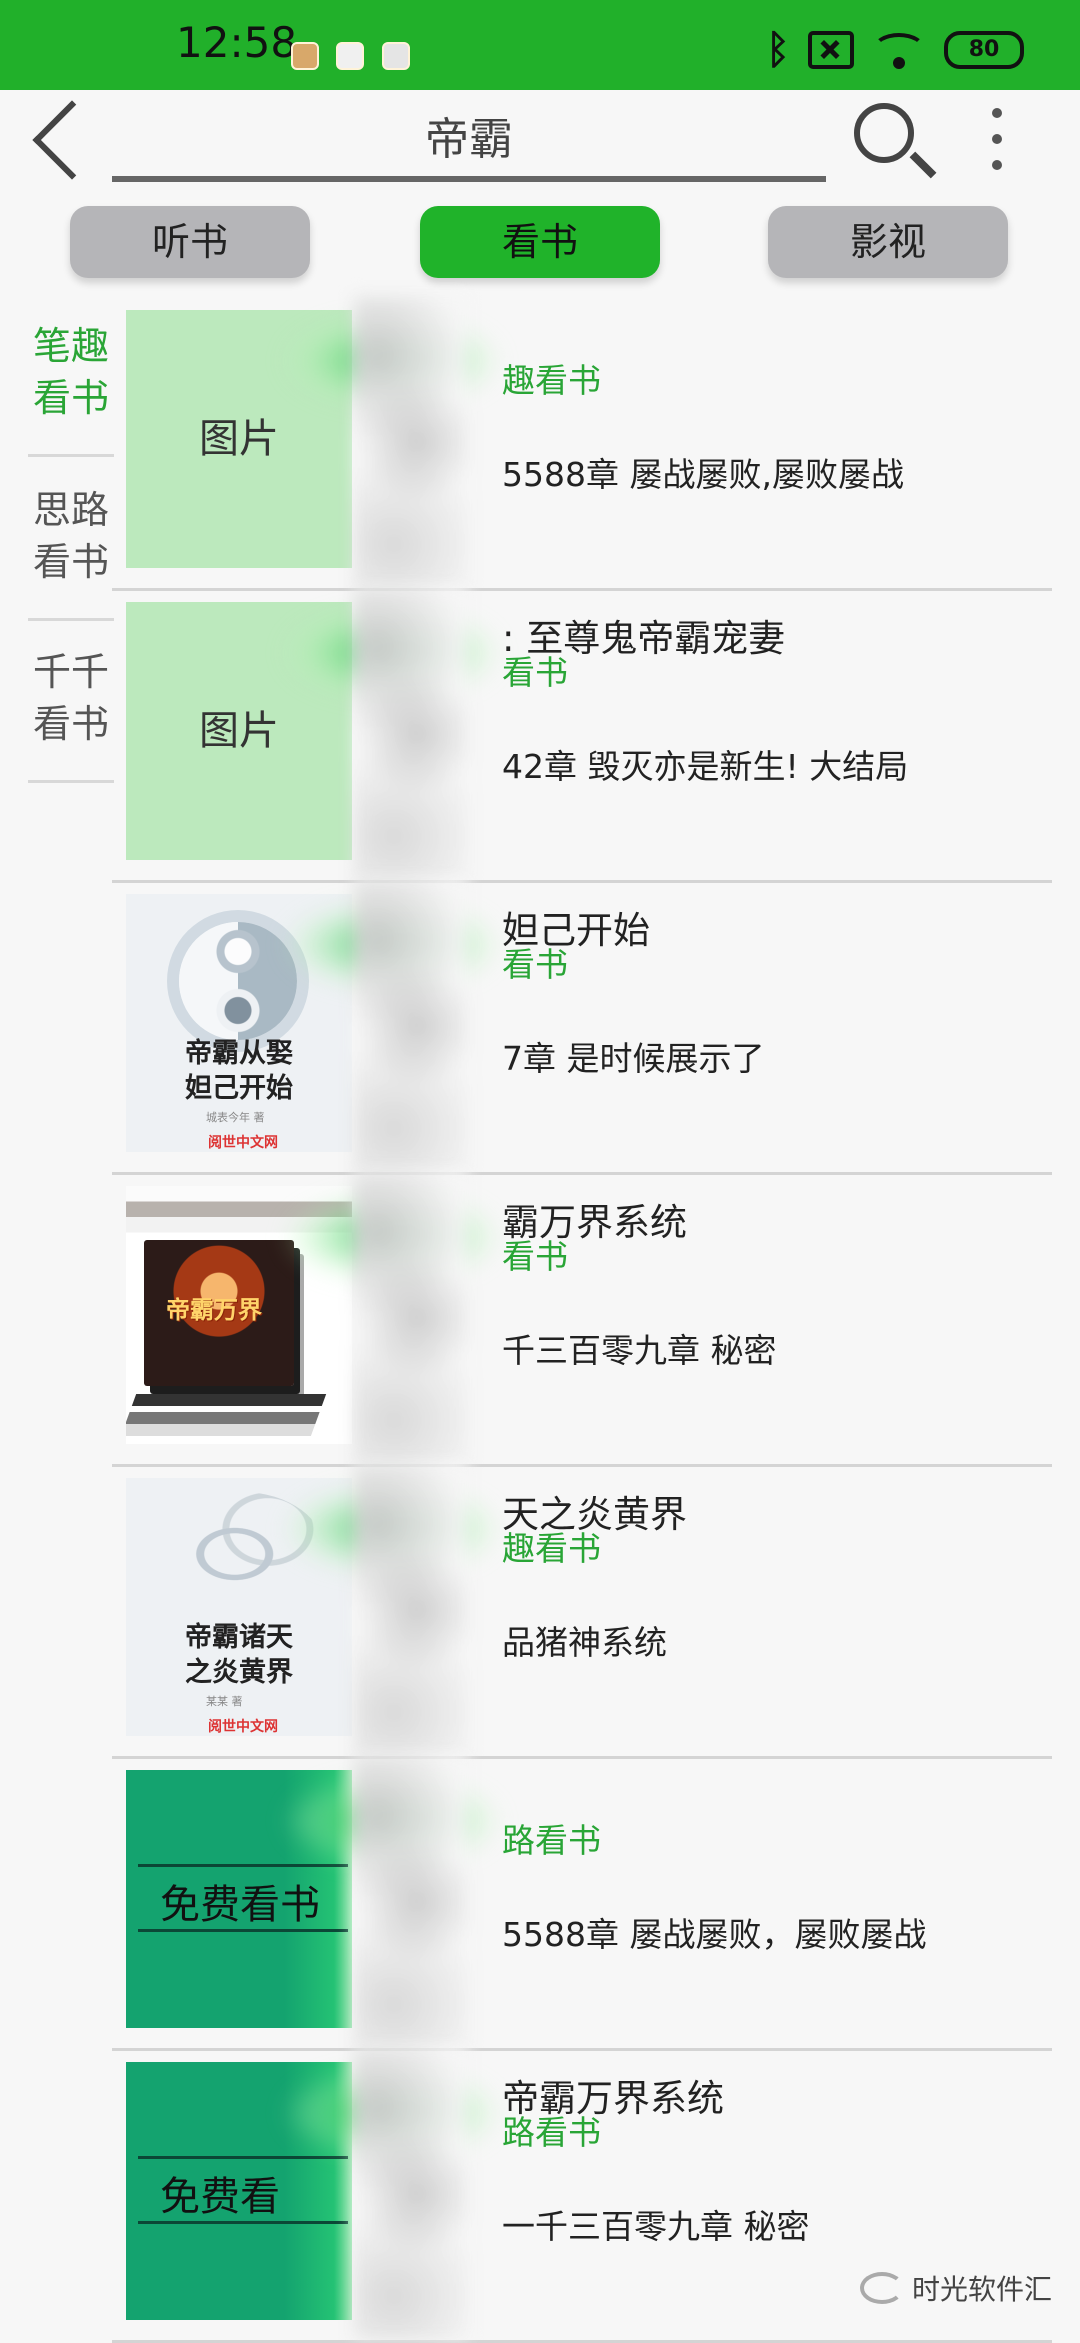 Image resolution: width=1080 pixels, height=2343 pixels. Describe the element at coordinates (238, 981) in the screenshot. I see `yin-yang-icon` at that location.